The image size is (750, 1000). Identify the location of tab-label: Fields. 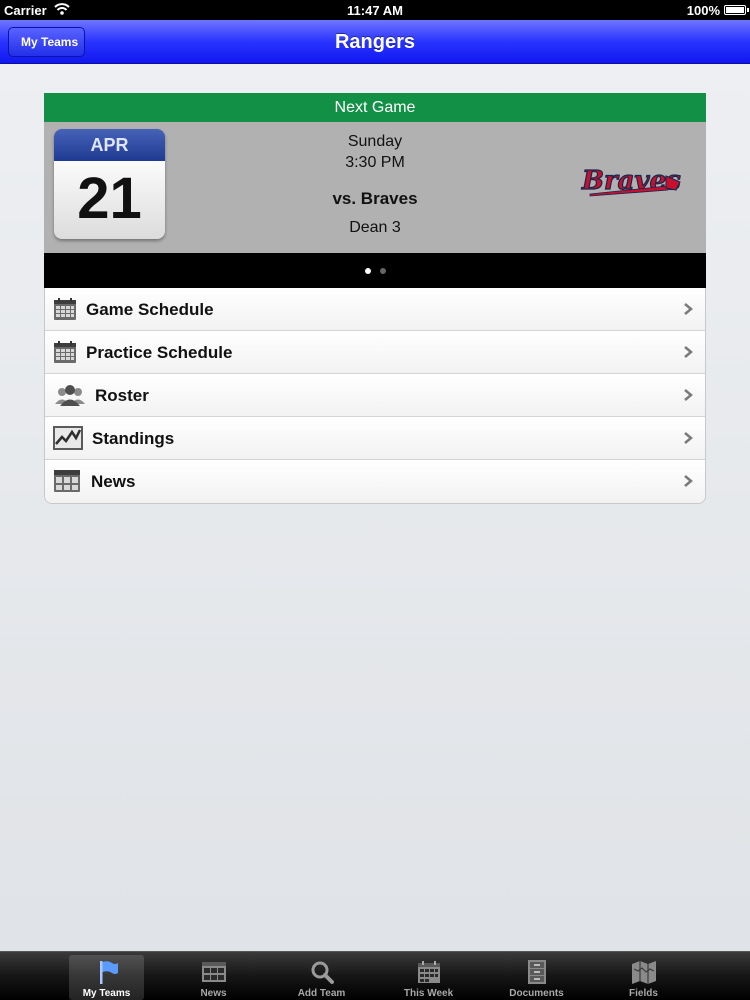
(643, 993).